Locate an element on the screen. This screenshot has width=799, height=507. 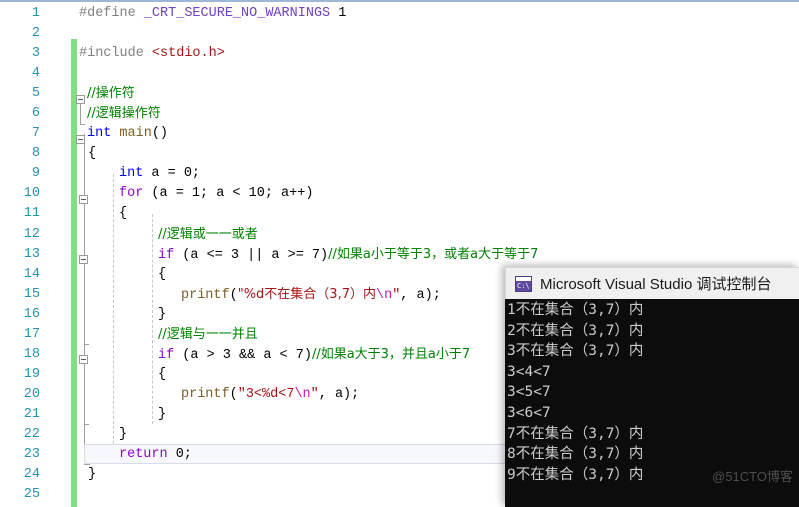
code-line-content: if (a <= 3 || a >= 7)//如果a小于等于3，或者a大于等于7 is located at coordinates (348, 255).